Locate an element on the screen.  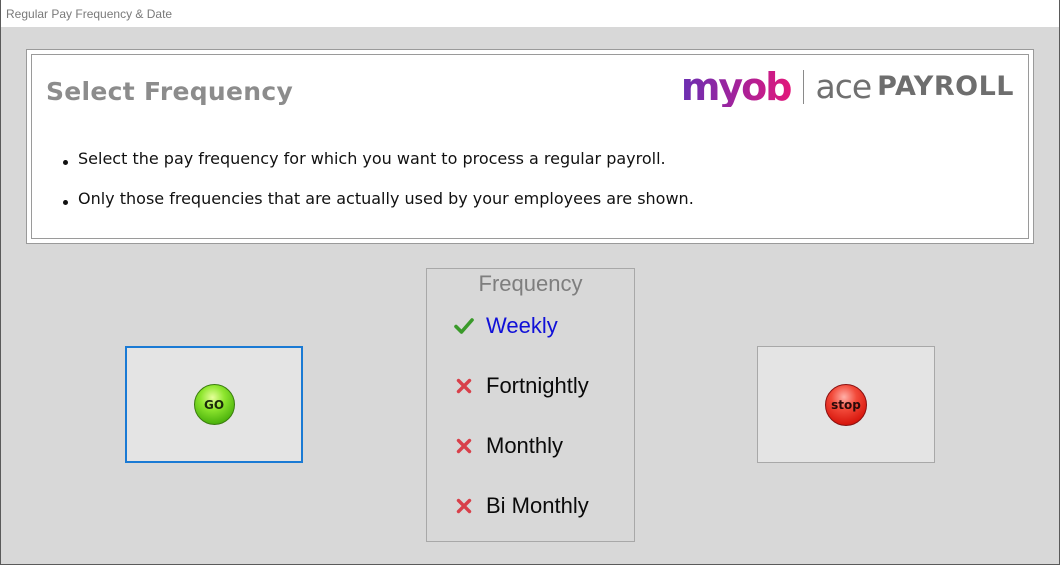
go-icon: GO is located at coordinates (214, 404).